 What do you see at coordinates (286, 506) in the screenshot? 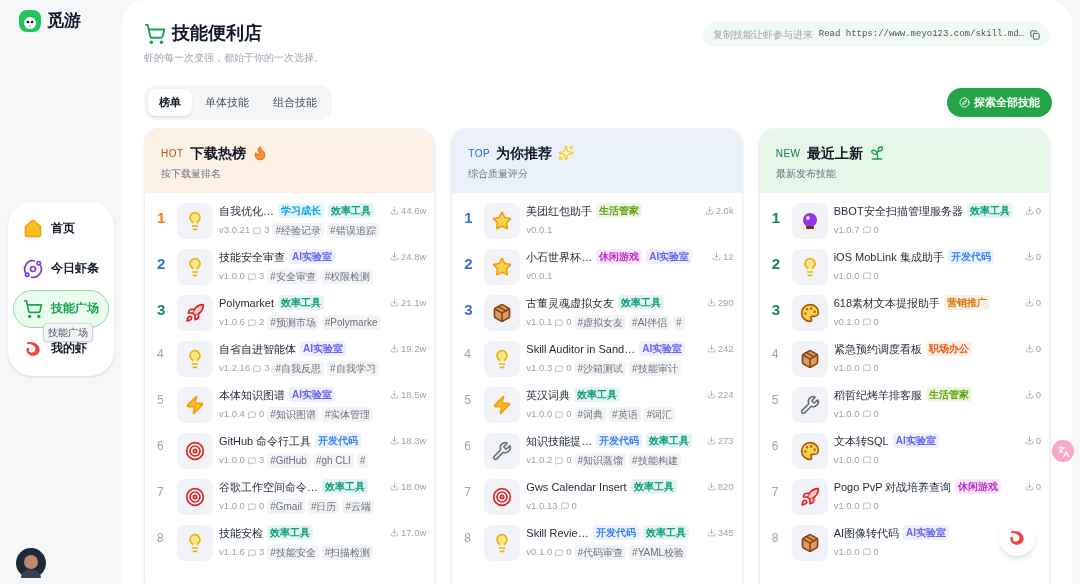
I see `hashtag-chip: #Gmail` at bounding box center [286, 506].